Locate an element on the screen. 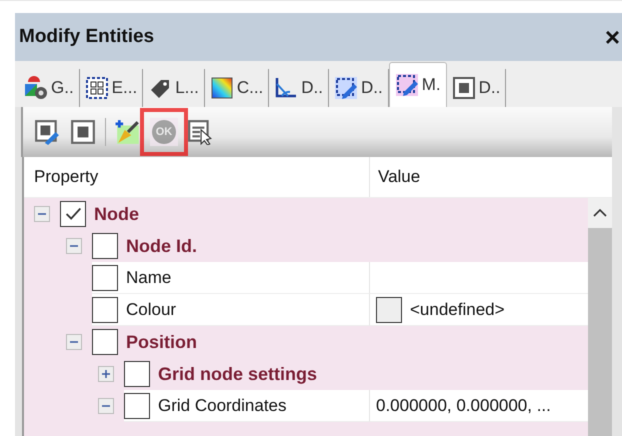 The image size is (622, 436). tab: M. is located at coordinates (417, 84).